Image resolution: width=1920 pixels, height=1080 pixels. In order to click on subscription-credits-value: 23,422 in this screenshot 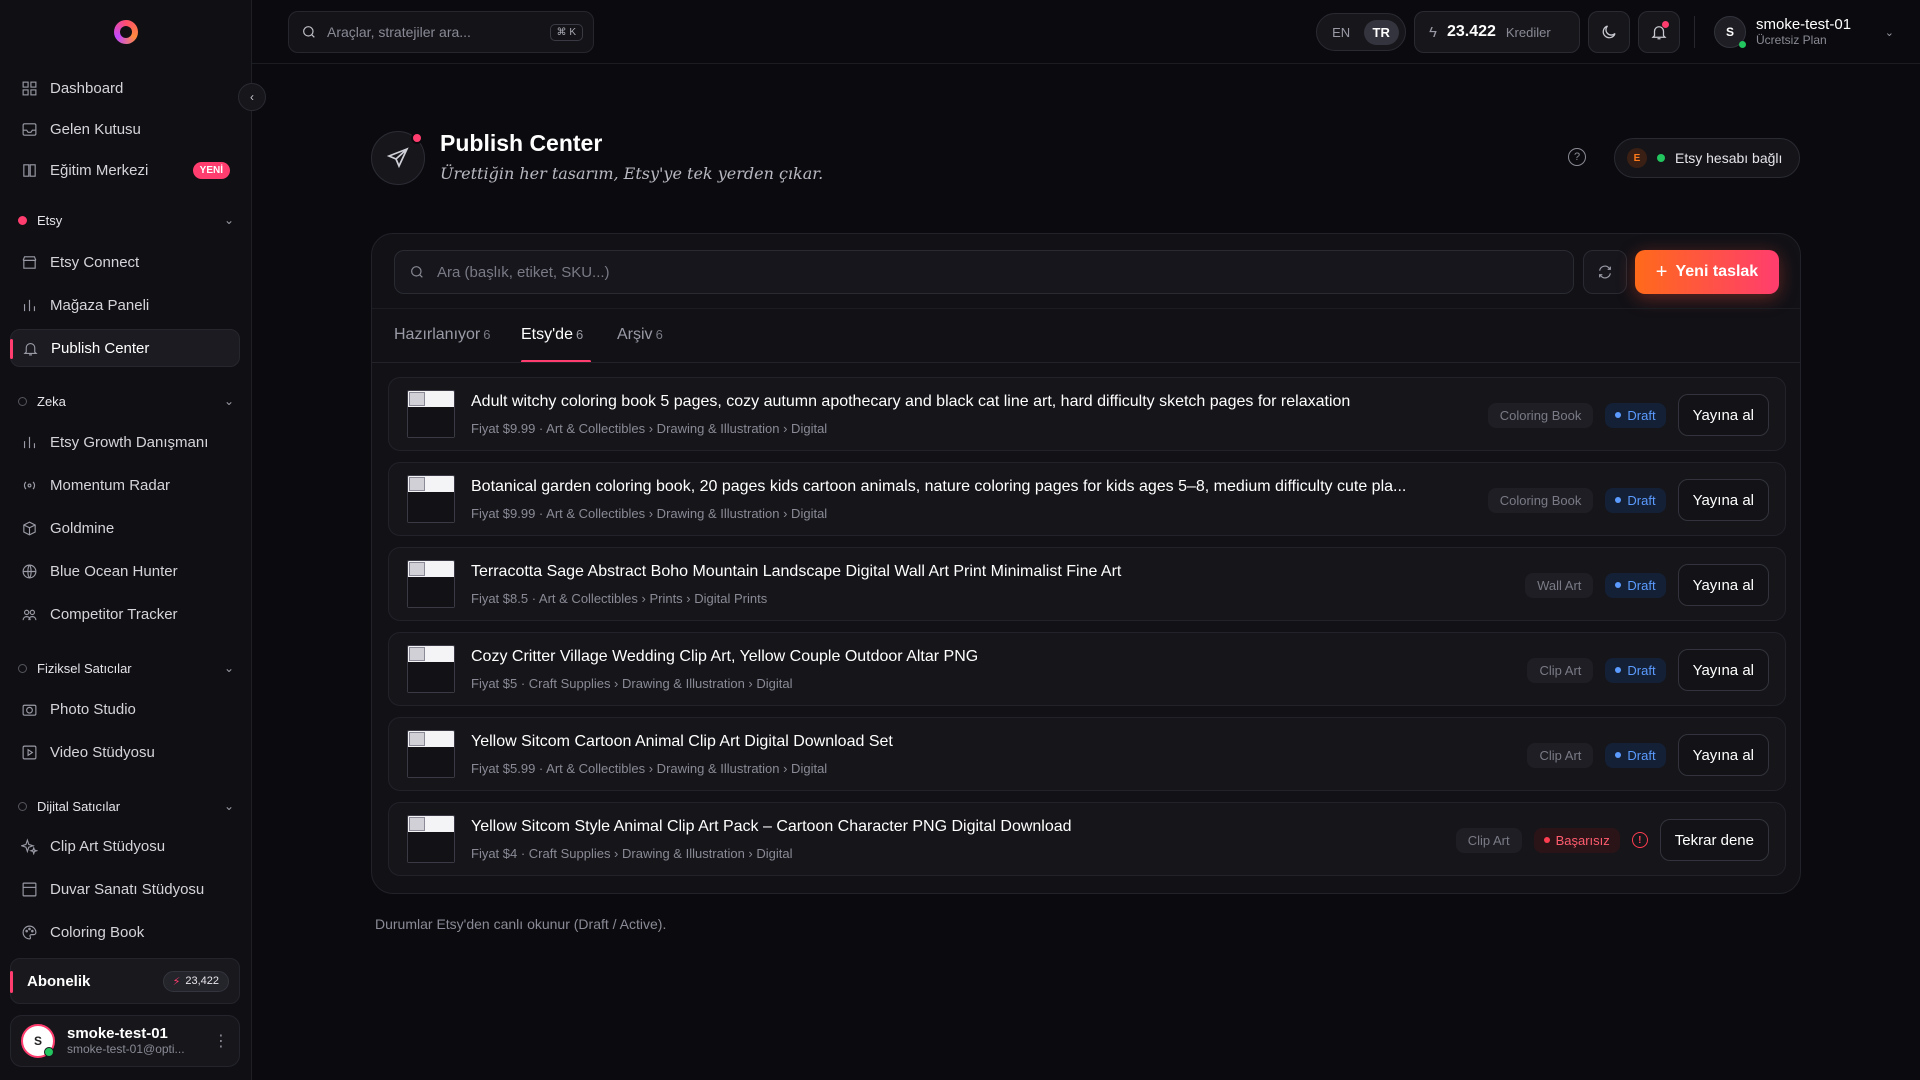, I will do `click(202, 981)`.